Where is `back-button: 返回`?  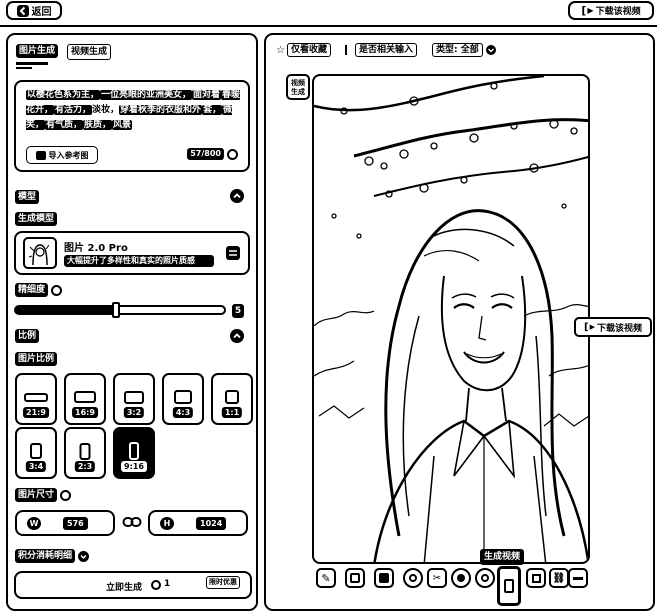
back-button: 返回 is located at coordinates (34, 10).